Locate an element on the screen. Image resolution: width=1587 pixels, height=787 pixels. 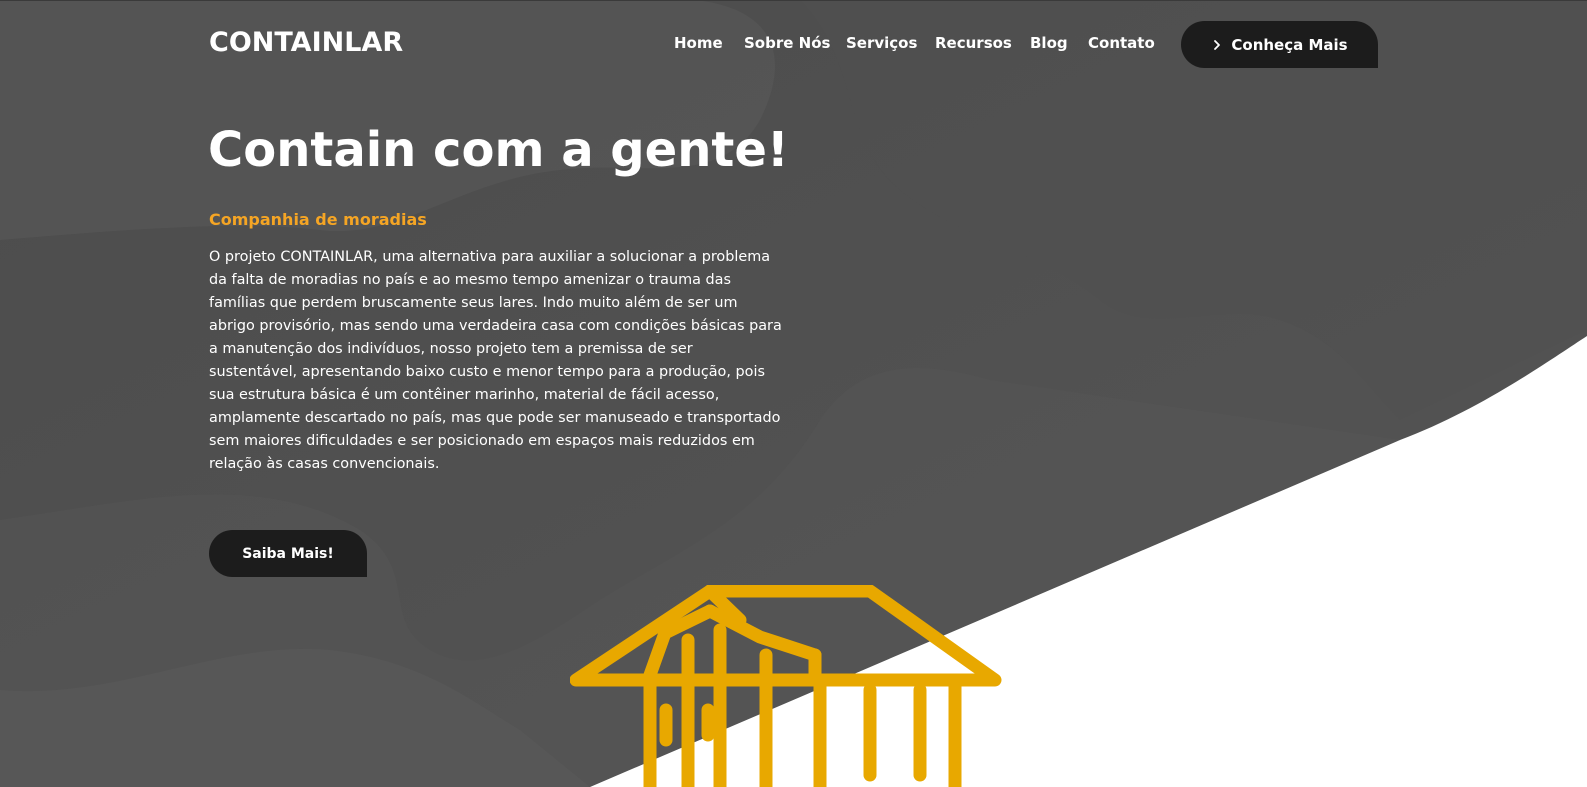
conheca-mais-label: Conheça Mais is located at coordinates (1289, 44).